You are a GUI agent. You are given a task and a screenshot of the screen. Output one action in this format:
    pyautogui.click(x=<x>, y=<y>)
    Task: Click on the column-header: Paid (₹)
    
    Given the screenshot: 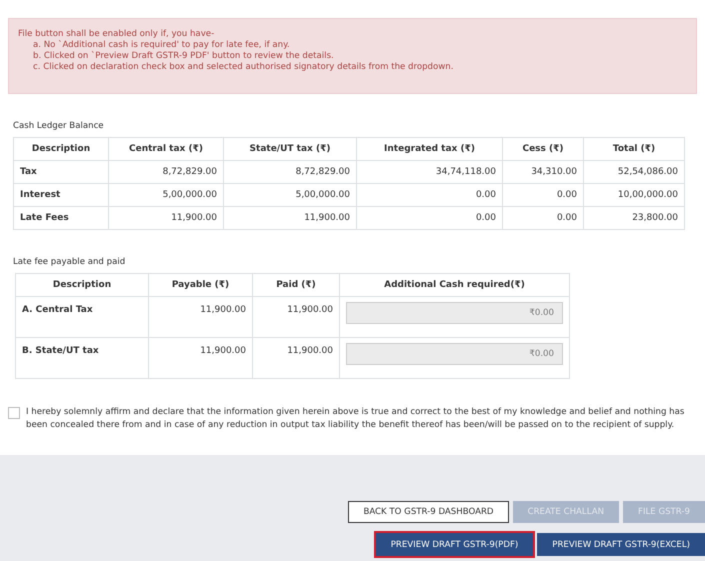 What is the action you would take?
    pyautogui.click(x=296, y=285)
    